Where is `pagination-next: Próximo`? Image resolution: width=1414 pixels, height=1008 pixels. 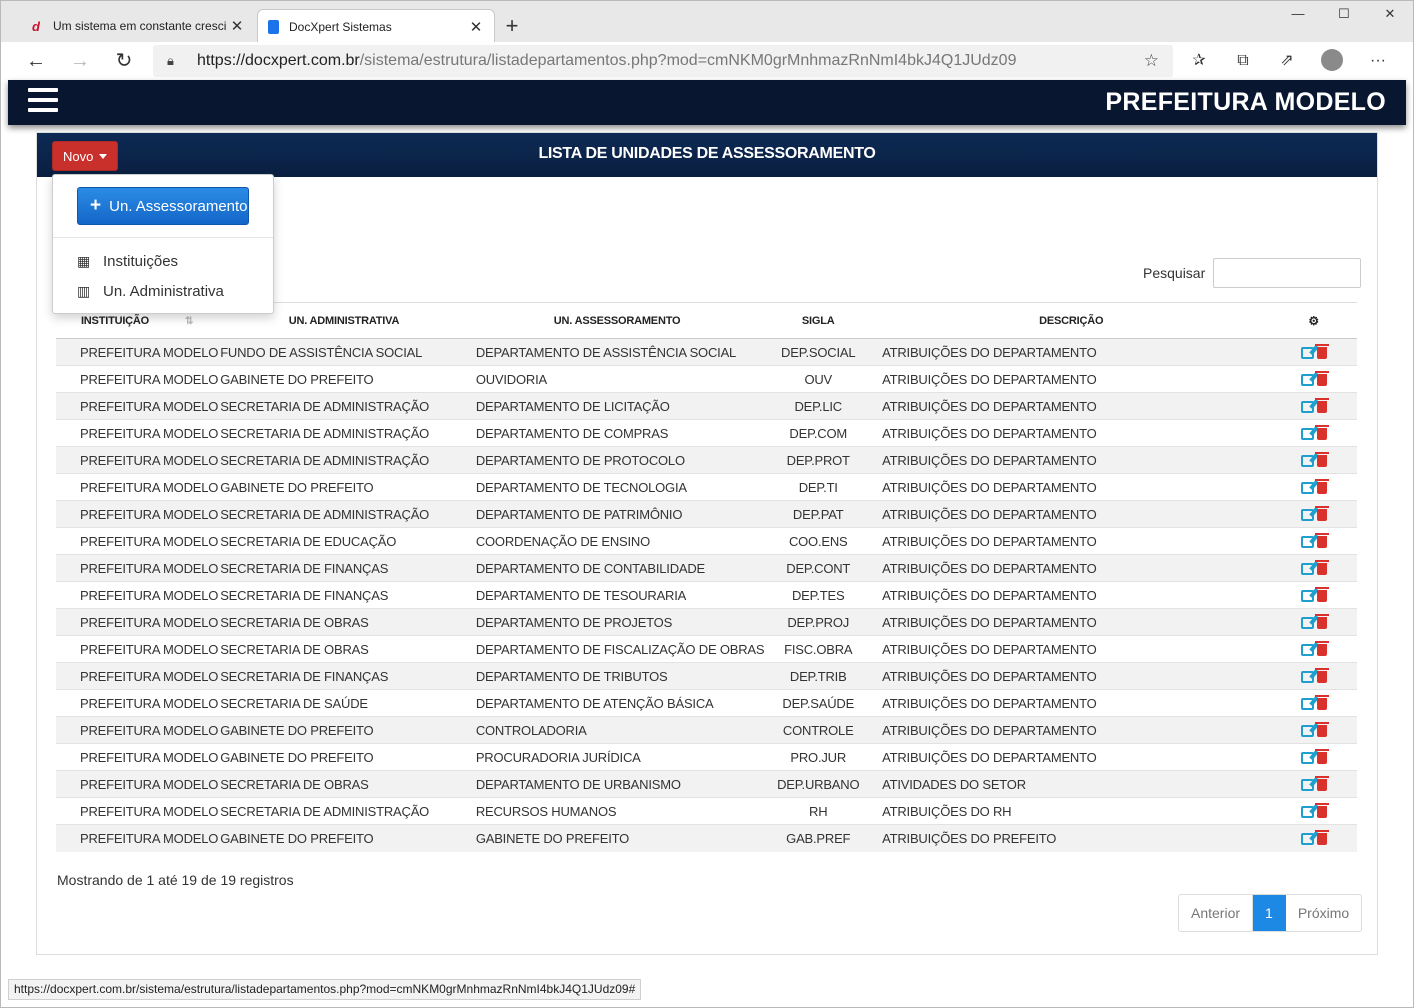 pagination-next: Próximo is located at coordinates (1323, 913).